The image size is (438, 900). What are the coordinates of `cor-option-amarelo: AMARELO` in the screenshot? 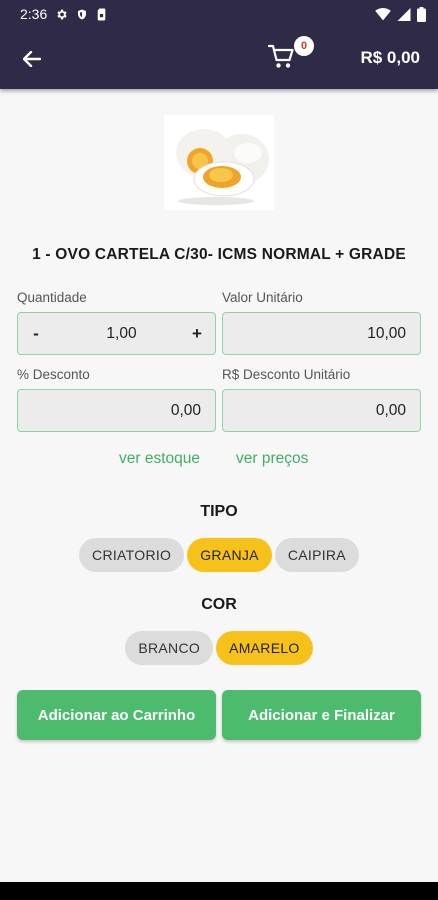 It's located at (264, 648).